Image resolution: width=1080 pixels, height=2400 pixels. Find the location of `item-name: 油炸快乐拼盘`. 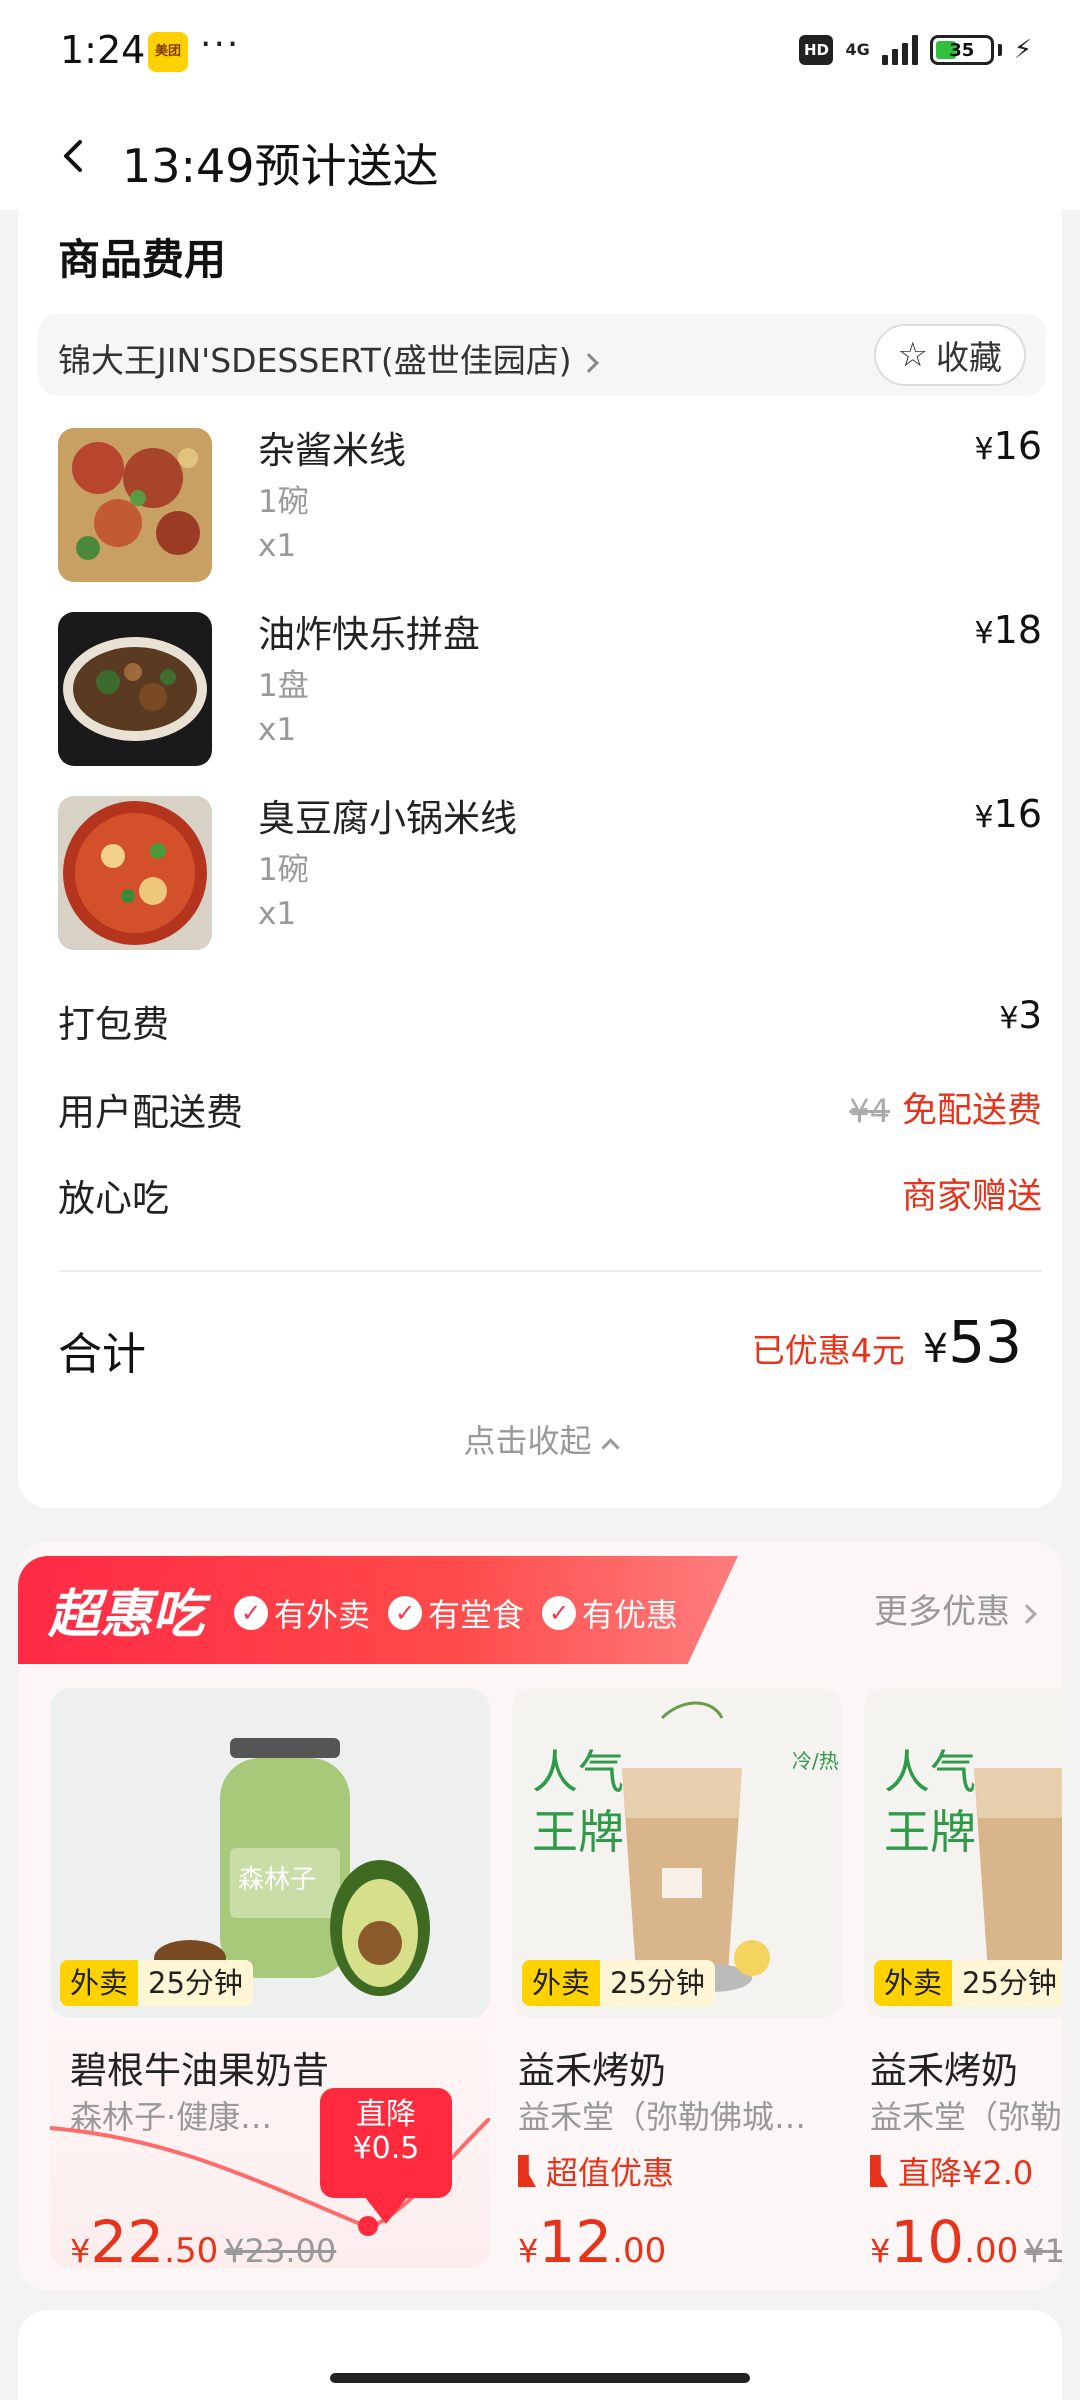

item-name: 油炸快乐拼盘 is located at coordinates (369, 634).